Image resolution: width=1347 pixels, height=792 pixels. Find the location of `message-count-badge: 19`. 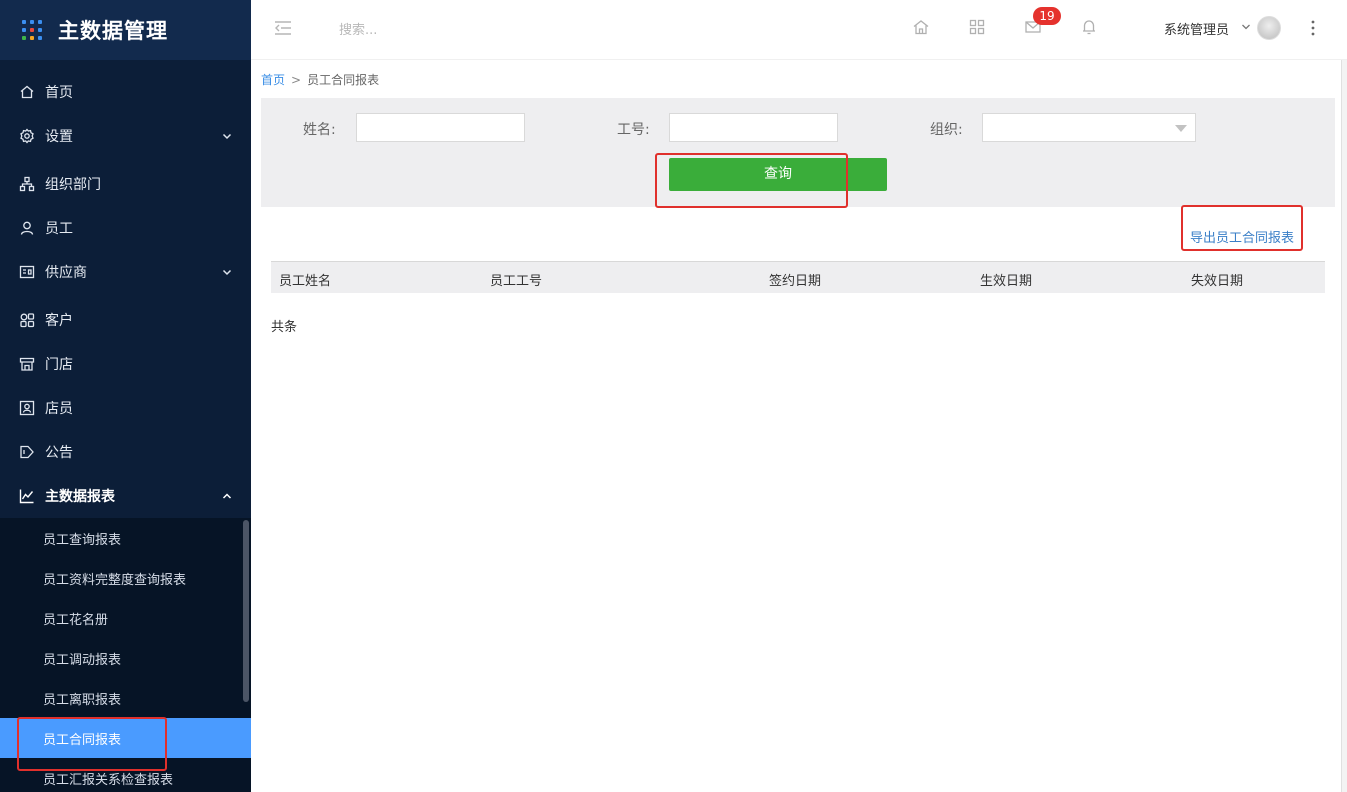

message-count-badge: 19 is located at coordinates (1047, 16).